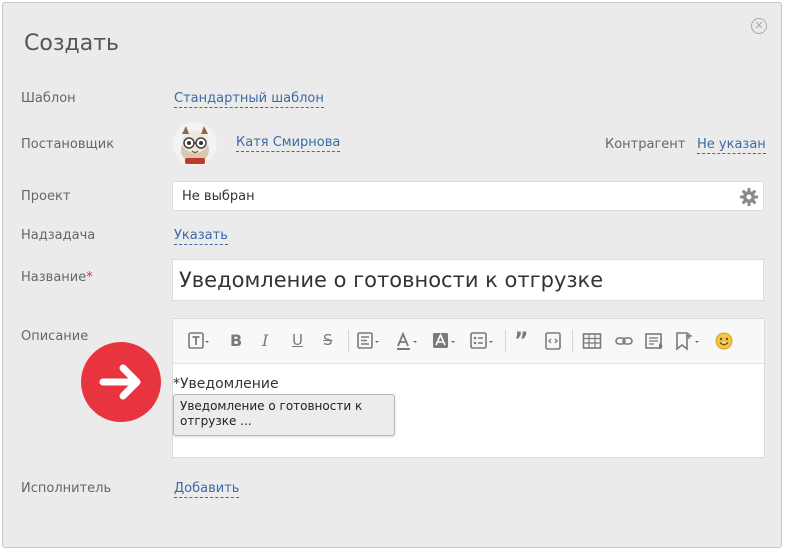 Image resolution: width=786 pixels, height=552 pixels. What do you see at coordinates (297, 341) in the screenshot?
I see `underline-icon: U` at bounding box center [297, 341].